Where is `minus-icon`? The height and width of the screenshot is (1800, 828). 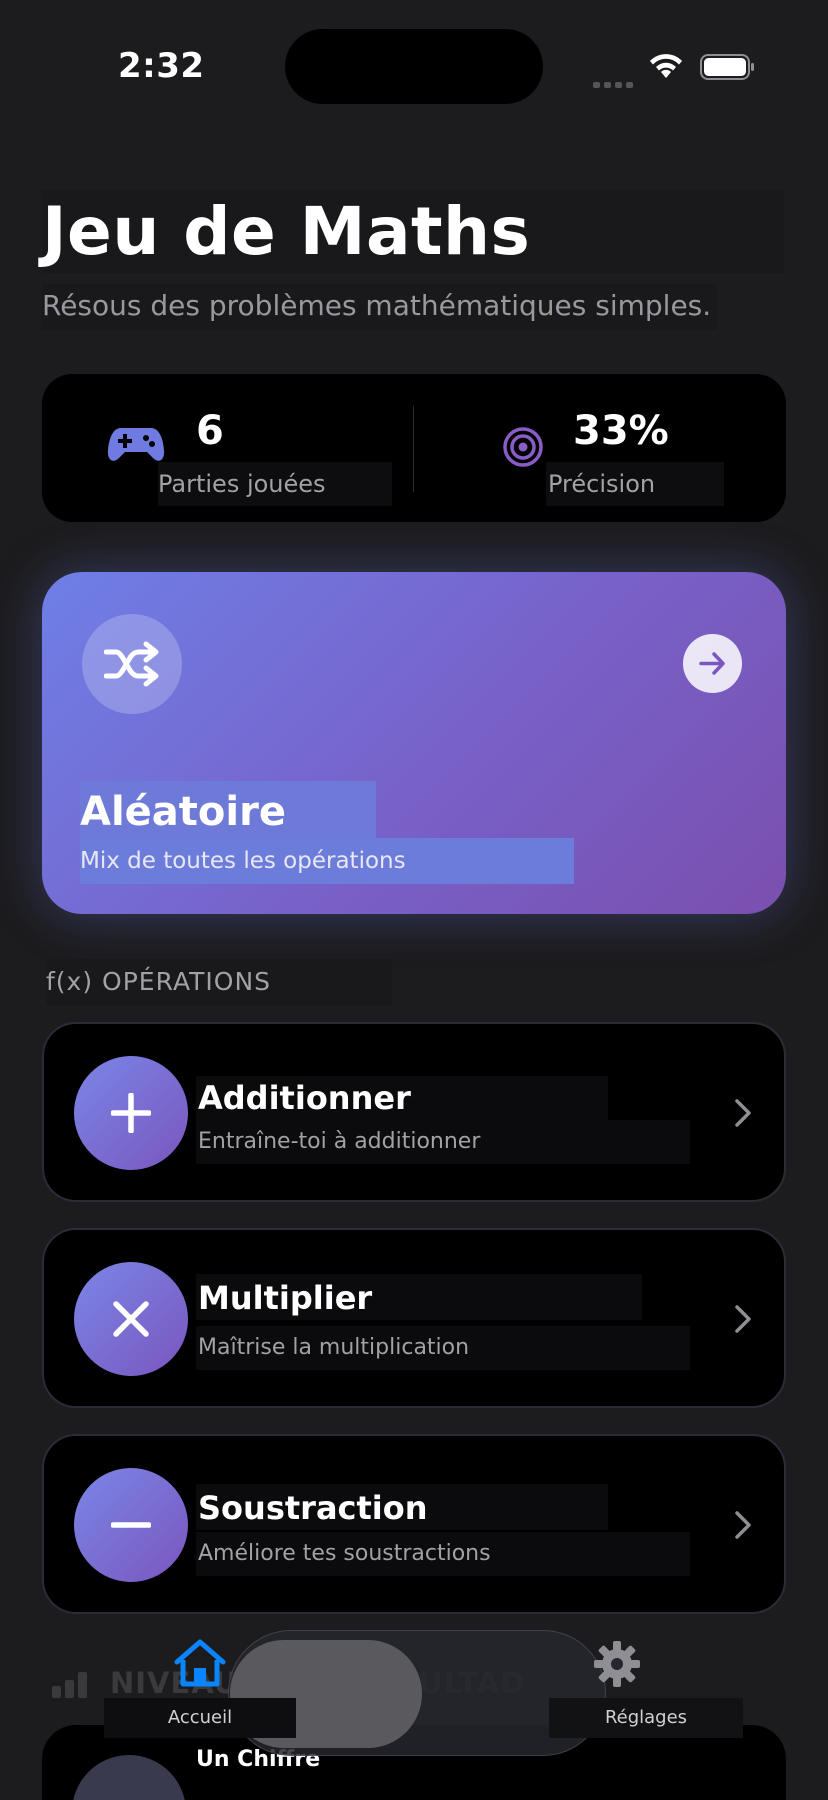
minus-icon is located at coordinates (131, 1525).